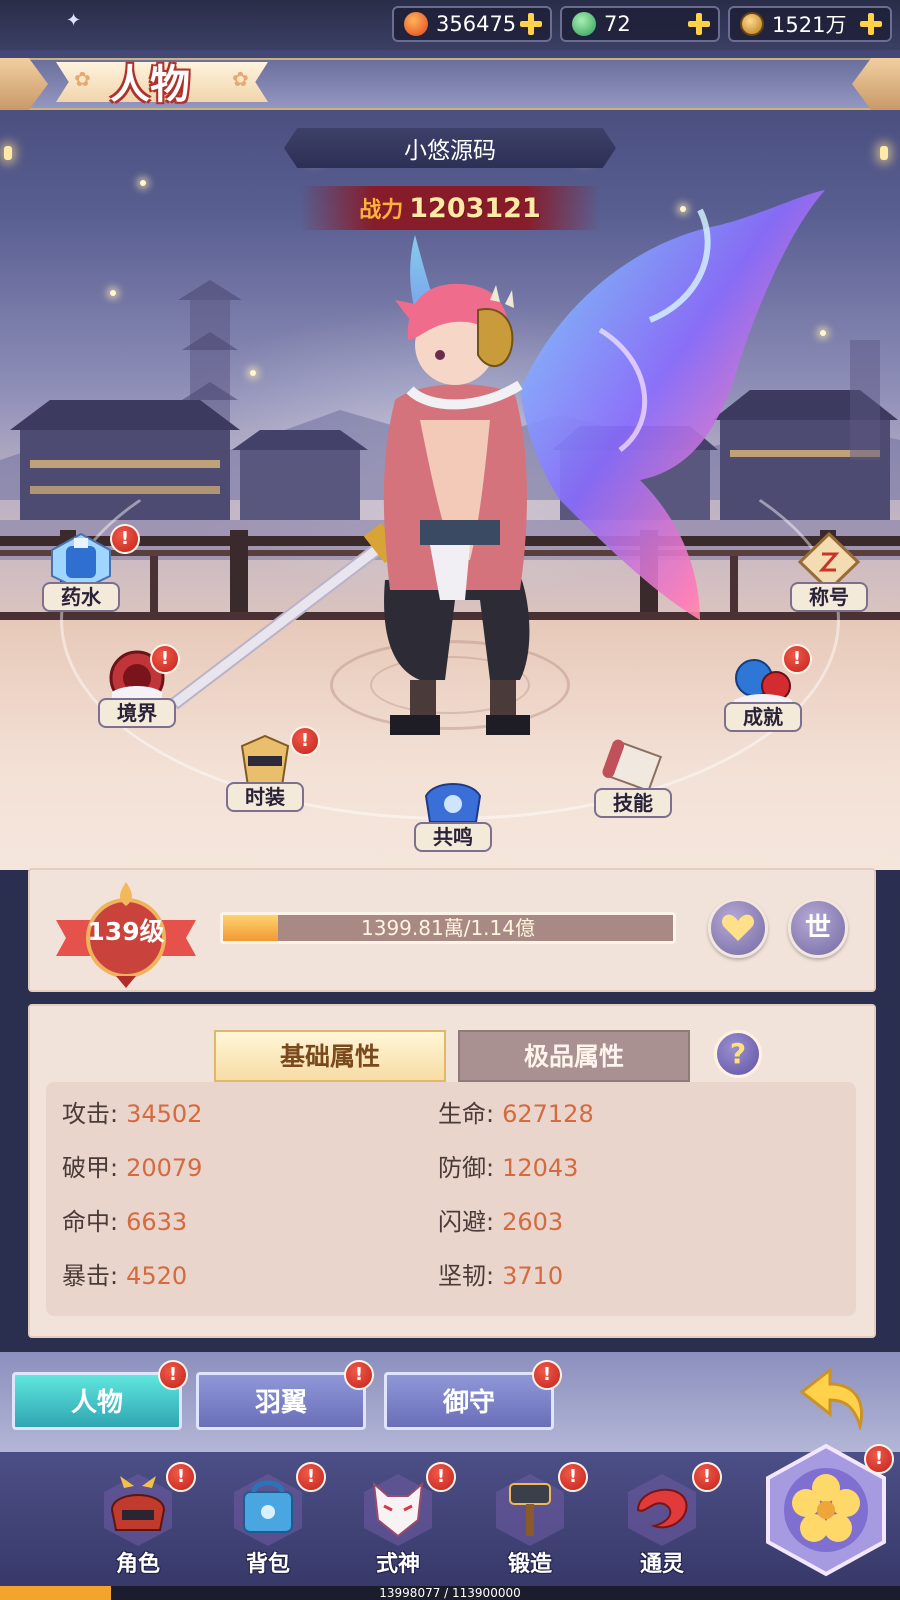 The width and height of the screenshot is (900, 1600). What do you see at coordinates (830, 575) in the screenshot?
I see `title-button: 称号` at bounding box center [830, 575].